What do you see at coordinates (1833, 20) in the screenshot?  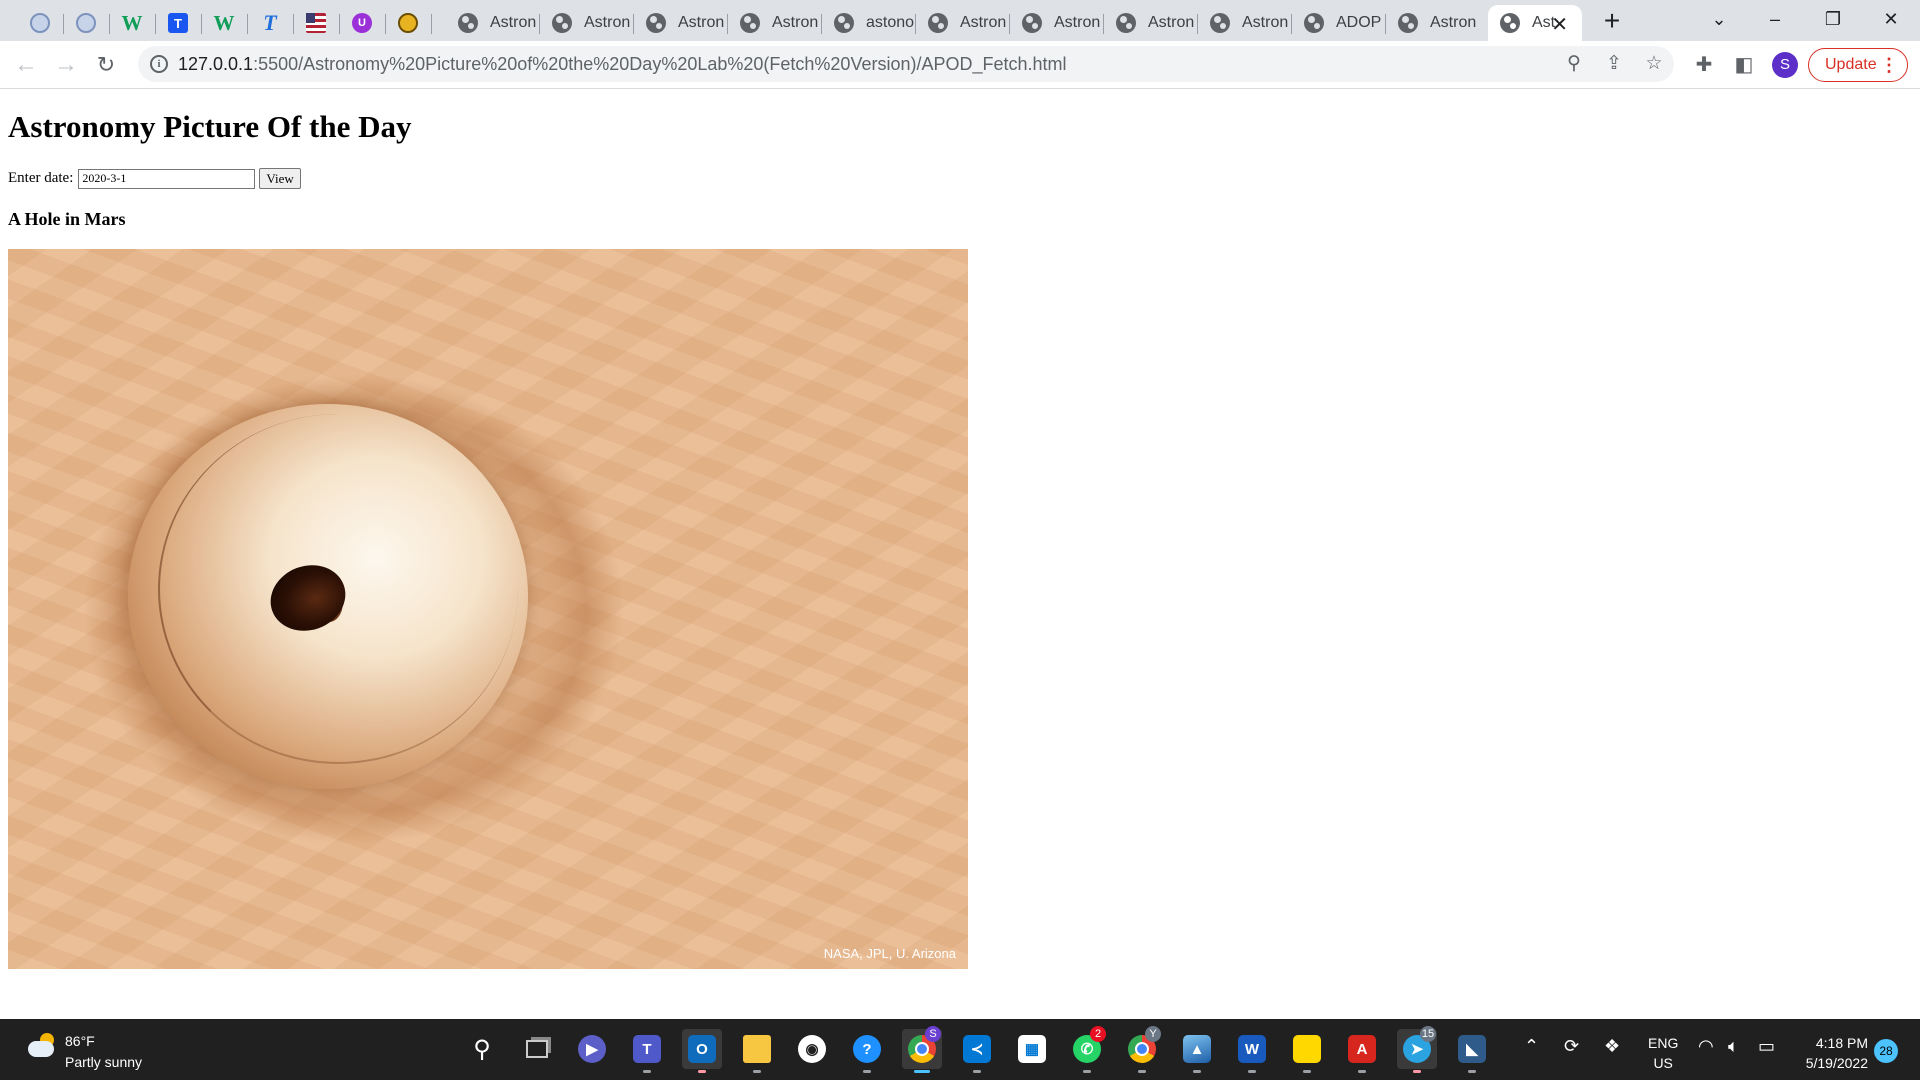 I see `restore-button: ❐` at bounding box center [1833, 20].